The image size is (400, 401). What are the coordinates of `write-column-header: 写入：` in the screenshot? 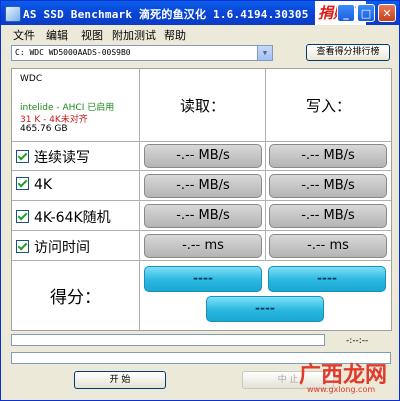 It's located at (328, 106).